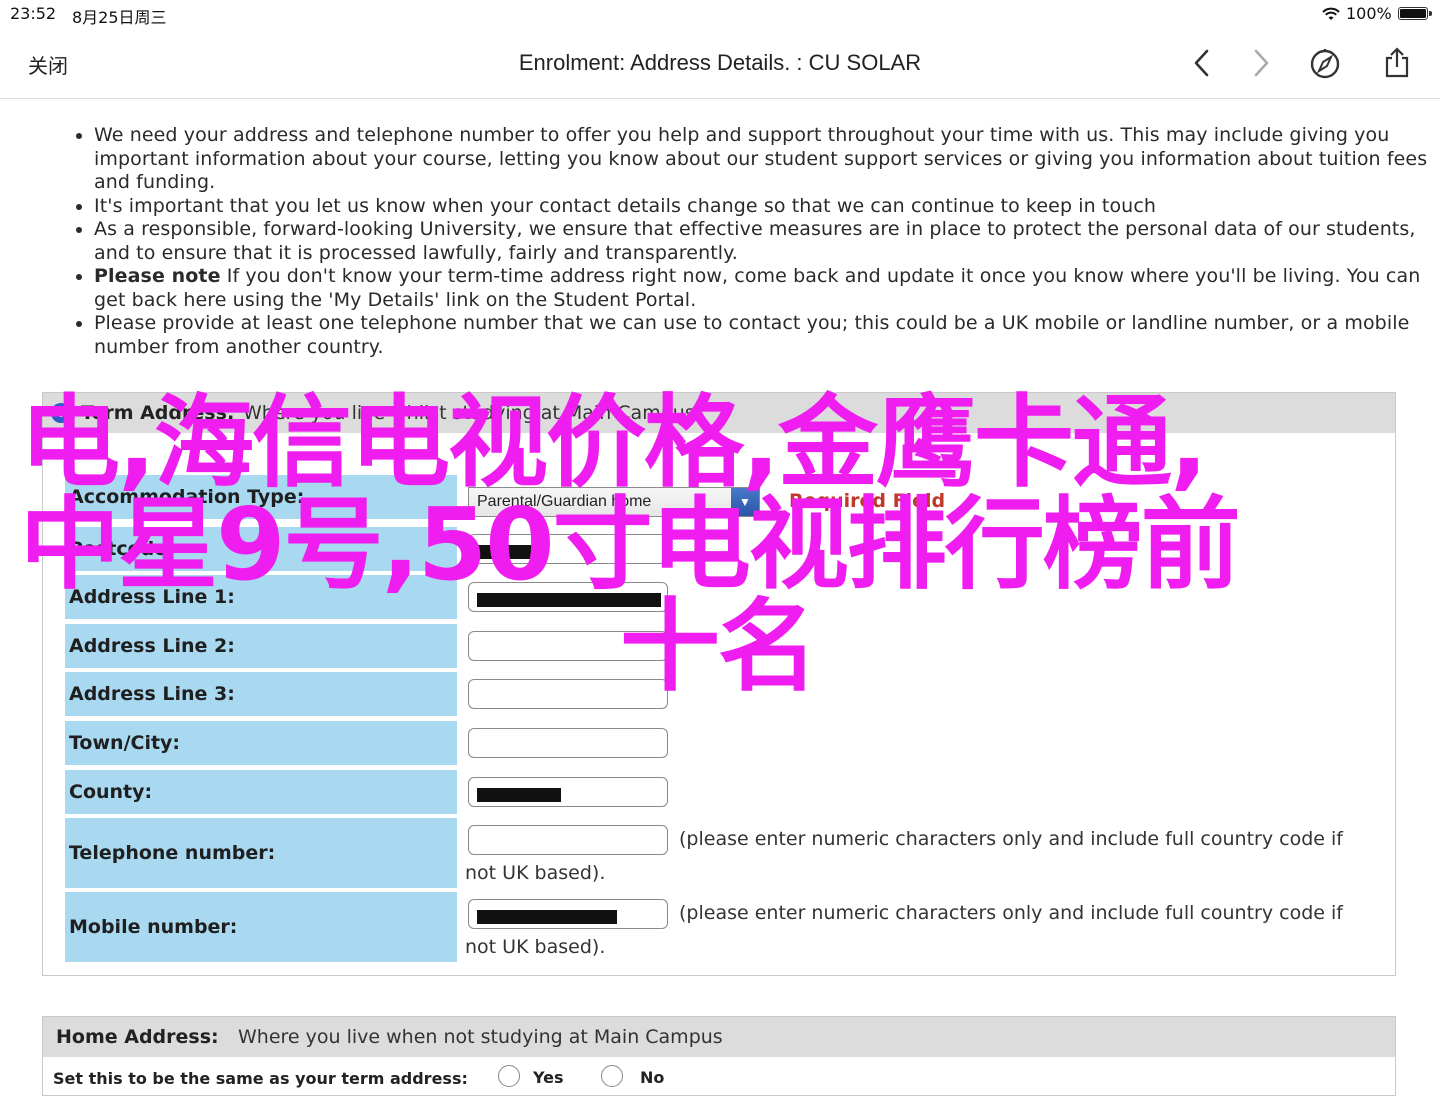 This screenshot has width=1440, height=1096. I want to click on back-icon, so click(1203, 63).